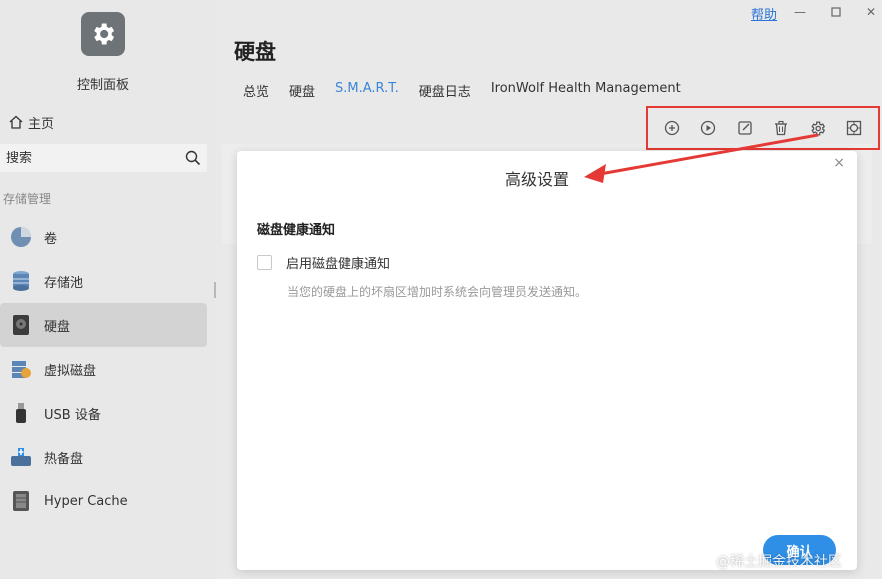 The height and width of the screenshot is (579, 882). Describe the element at coordinates (256, 90) in the screenshot. I see `tab-overview: 总览` at that location.